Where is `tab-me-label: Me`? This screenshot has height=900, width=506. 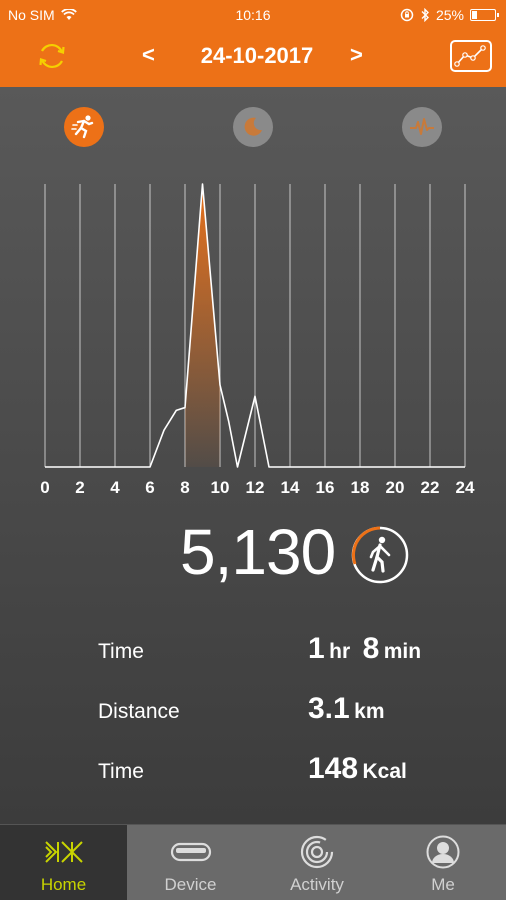 tab-me-label: Me is located at coordinates (443, 884).